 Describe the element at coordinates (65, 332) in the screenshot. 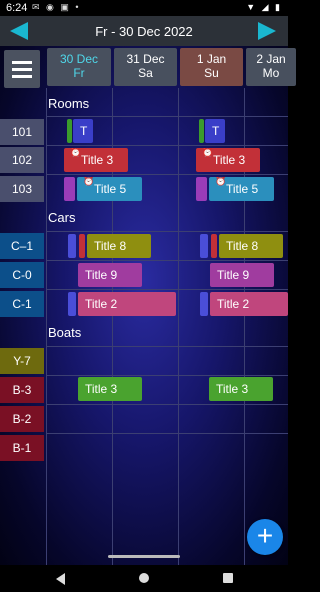

I see `section-boats: Boats` at that location.